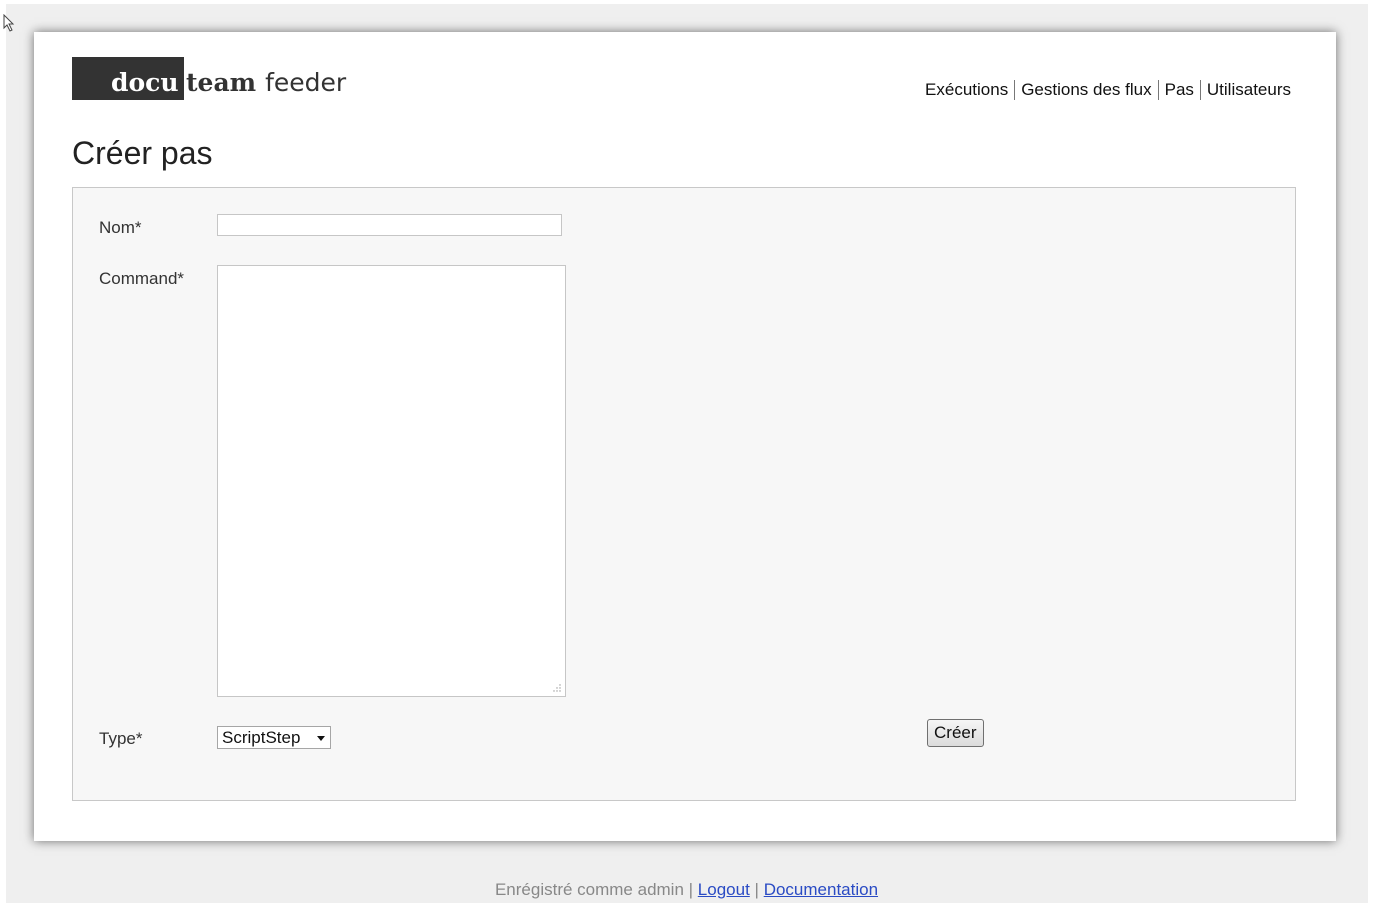 The height and width of the screenshot is (903, 1373). What do you see at coordinates (1086, 90) in the screenshot?
I see `nav-link-gestions-des-flux: Gestions des flux` at bounding box center [1086, 90].